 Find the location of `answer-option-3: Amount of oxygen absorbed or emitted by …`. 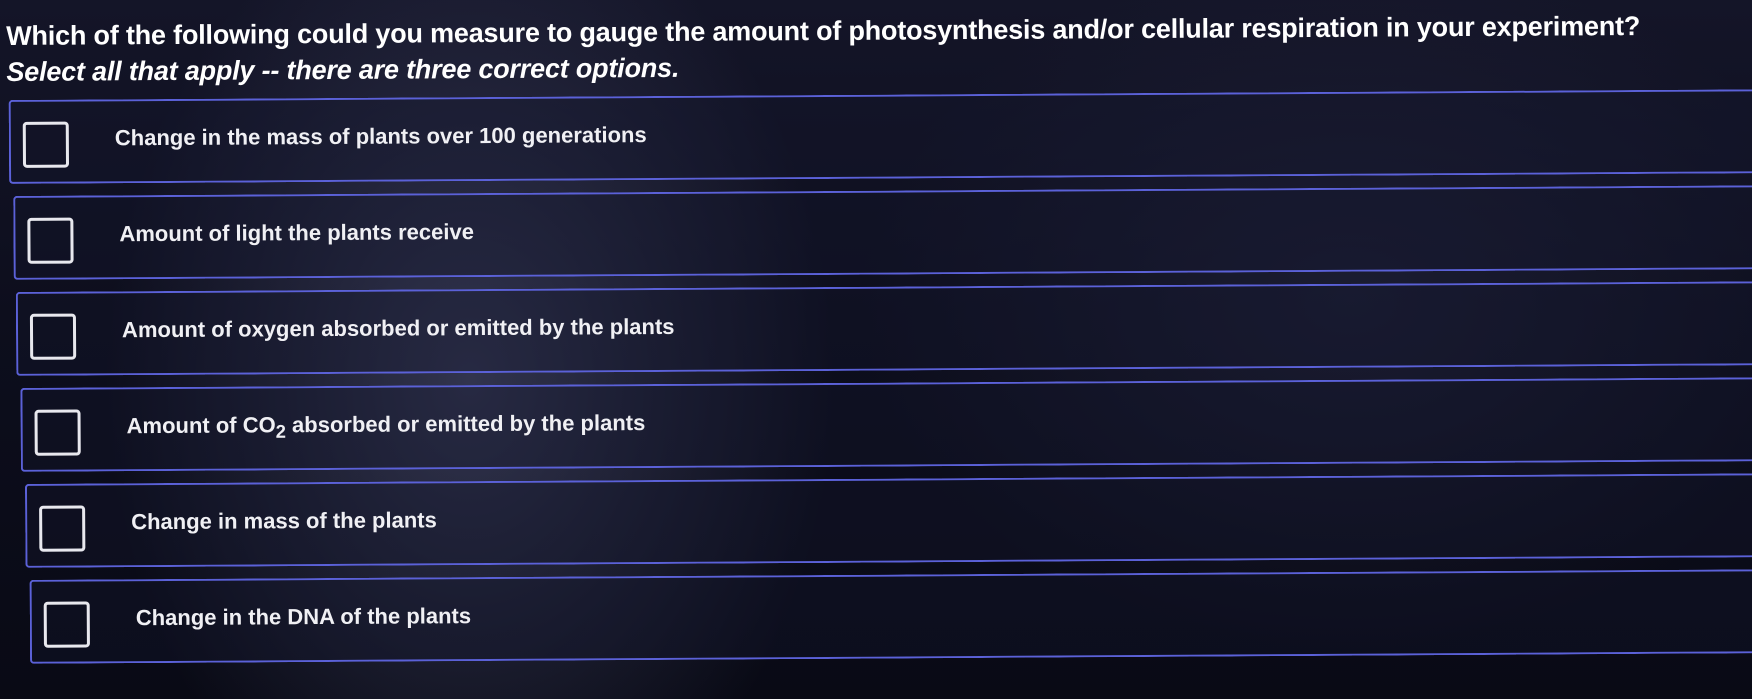

answer-option-3: Amount of oxygen absorbed or emitted by … is located at coordinates (883, 328).